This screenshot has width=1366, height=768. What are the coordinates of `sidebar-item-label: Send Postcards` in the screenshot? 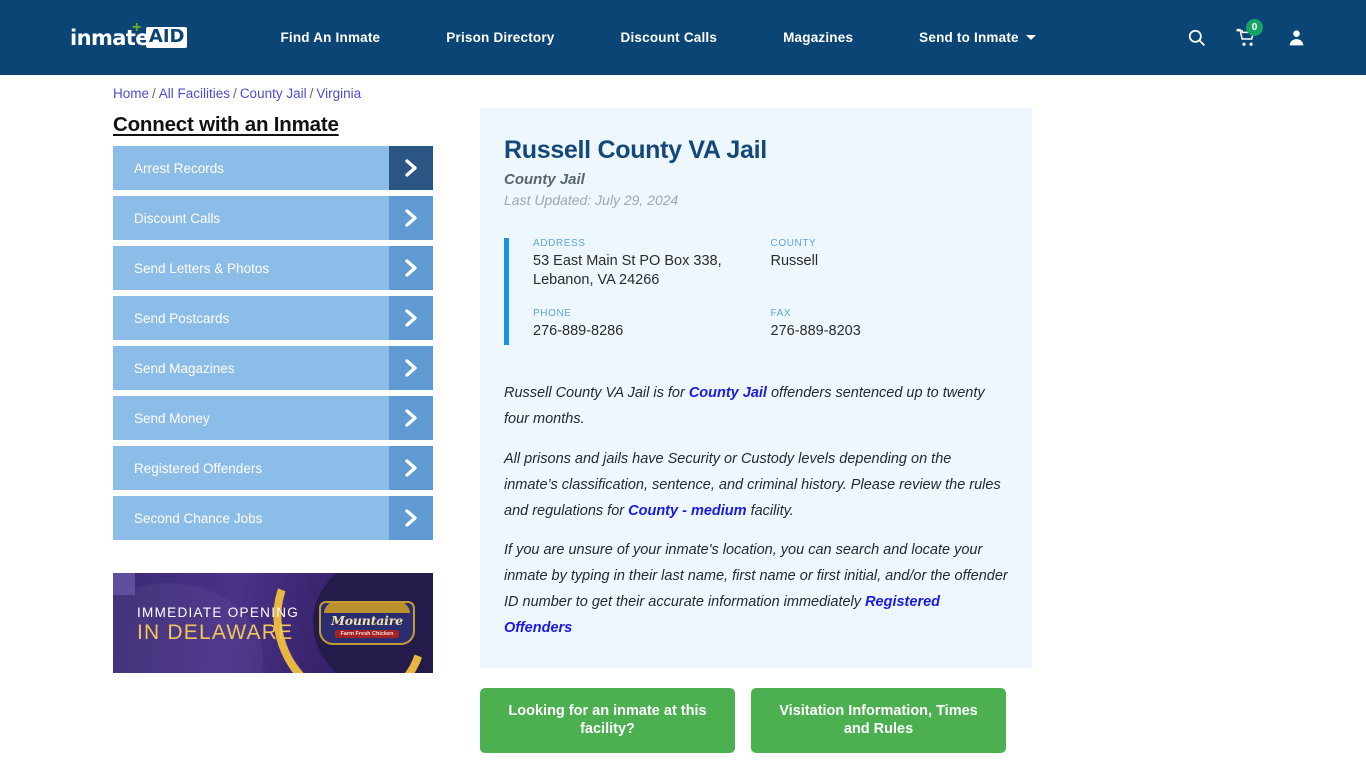 It's located at (182, 318).